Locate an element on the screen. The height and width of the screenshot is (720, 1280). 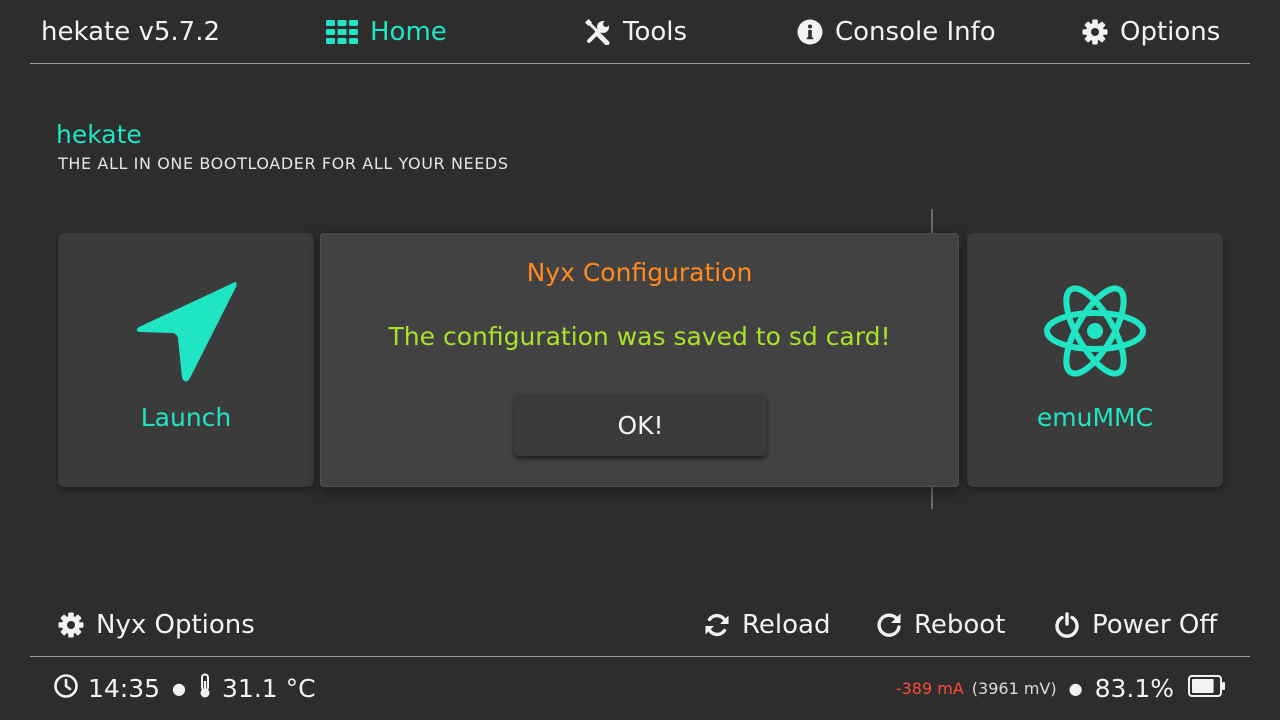
emummc-tile: emuMMC is located at coordinates (1095, 360).